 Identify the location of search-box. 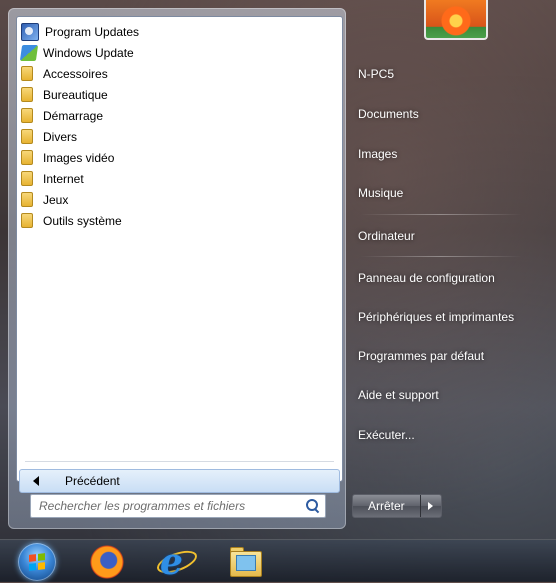
(178, 506).